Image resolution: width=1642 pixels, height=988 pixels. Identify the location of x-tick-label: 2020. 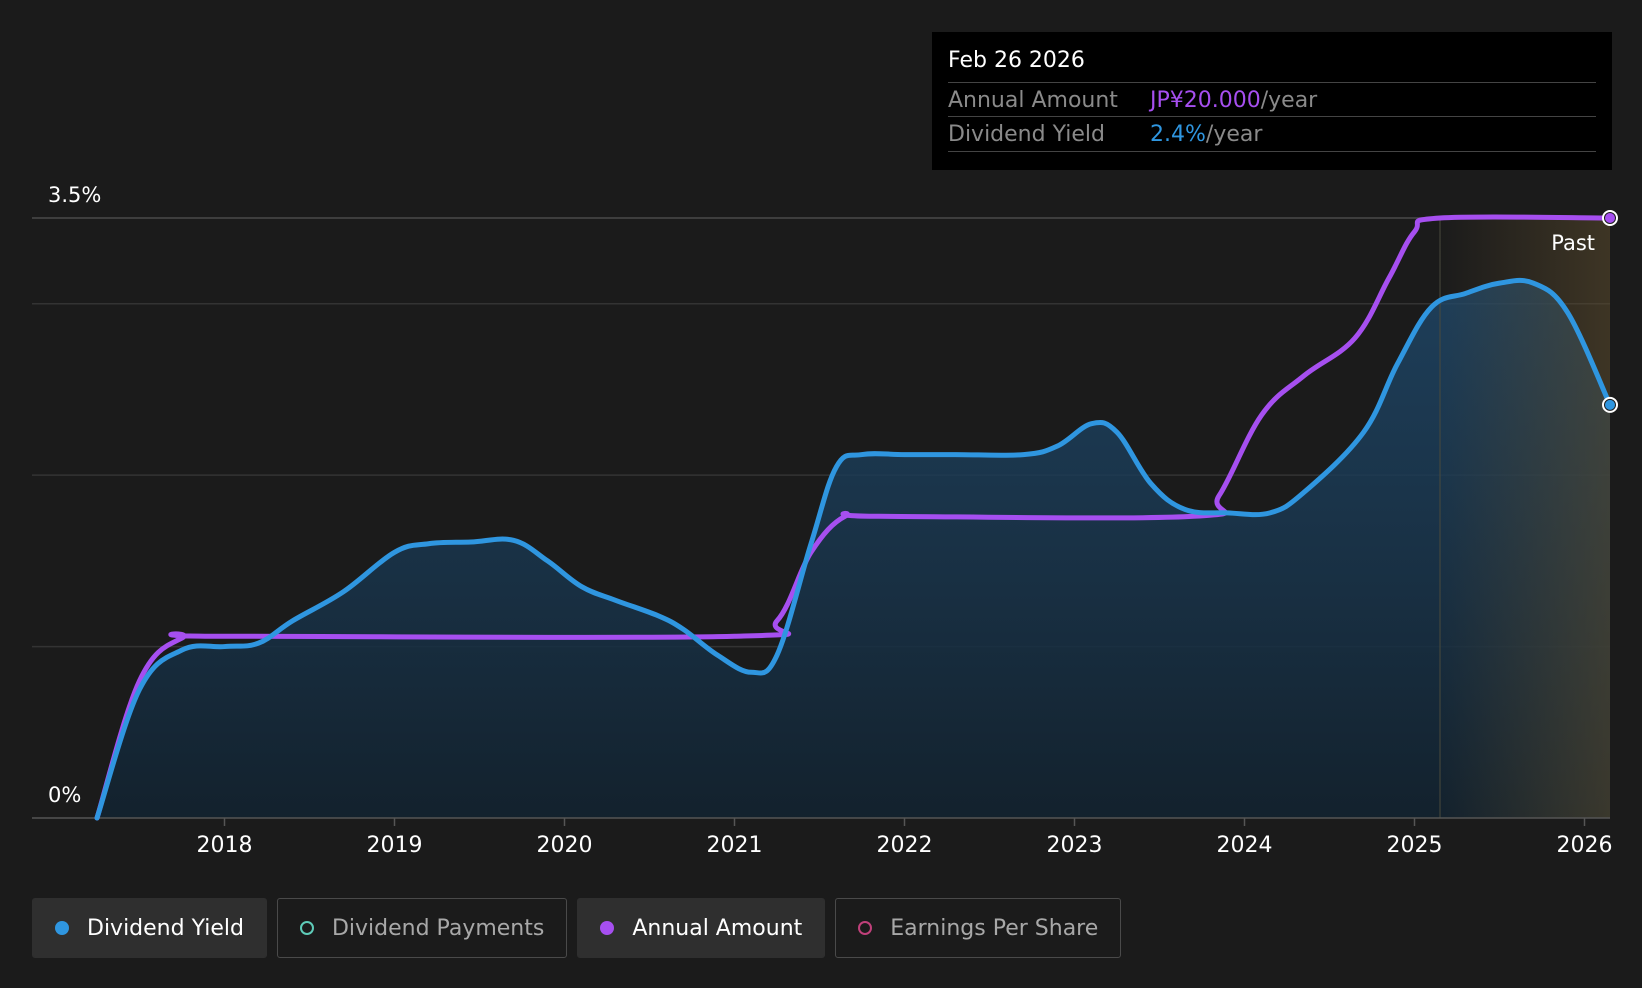
(565, 845).